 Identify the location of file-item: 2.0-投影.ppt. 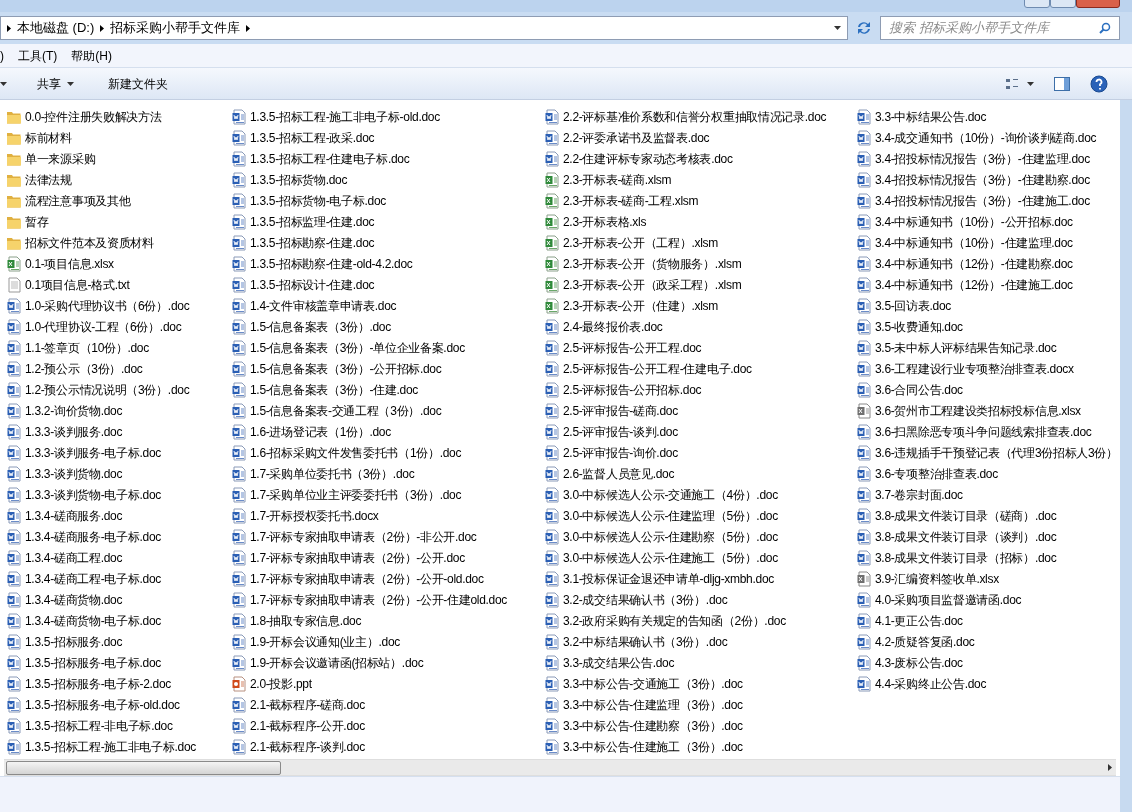
(384, 683).